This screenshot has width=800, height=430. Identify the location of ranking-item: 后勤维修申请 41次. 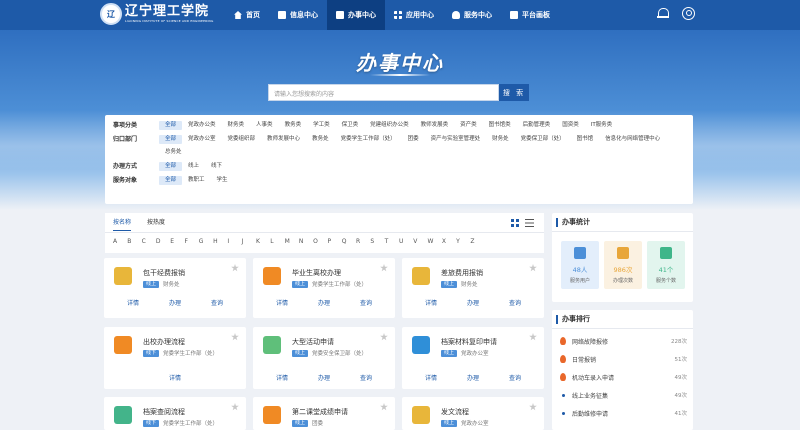
(623, 413).